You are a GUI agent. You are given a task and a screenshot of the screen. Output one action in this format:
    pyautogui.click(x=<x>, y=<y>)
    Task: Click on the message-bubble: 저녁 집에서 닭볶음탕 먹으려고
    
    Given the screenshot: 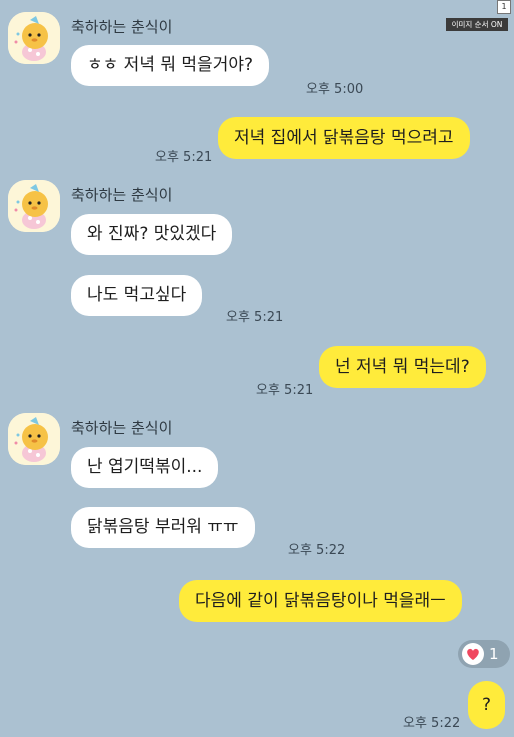 What is the action you would take?
    pyautogui.click(x=344, y=138)
    